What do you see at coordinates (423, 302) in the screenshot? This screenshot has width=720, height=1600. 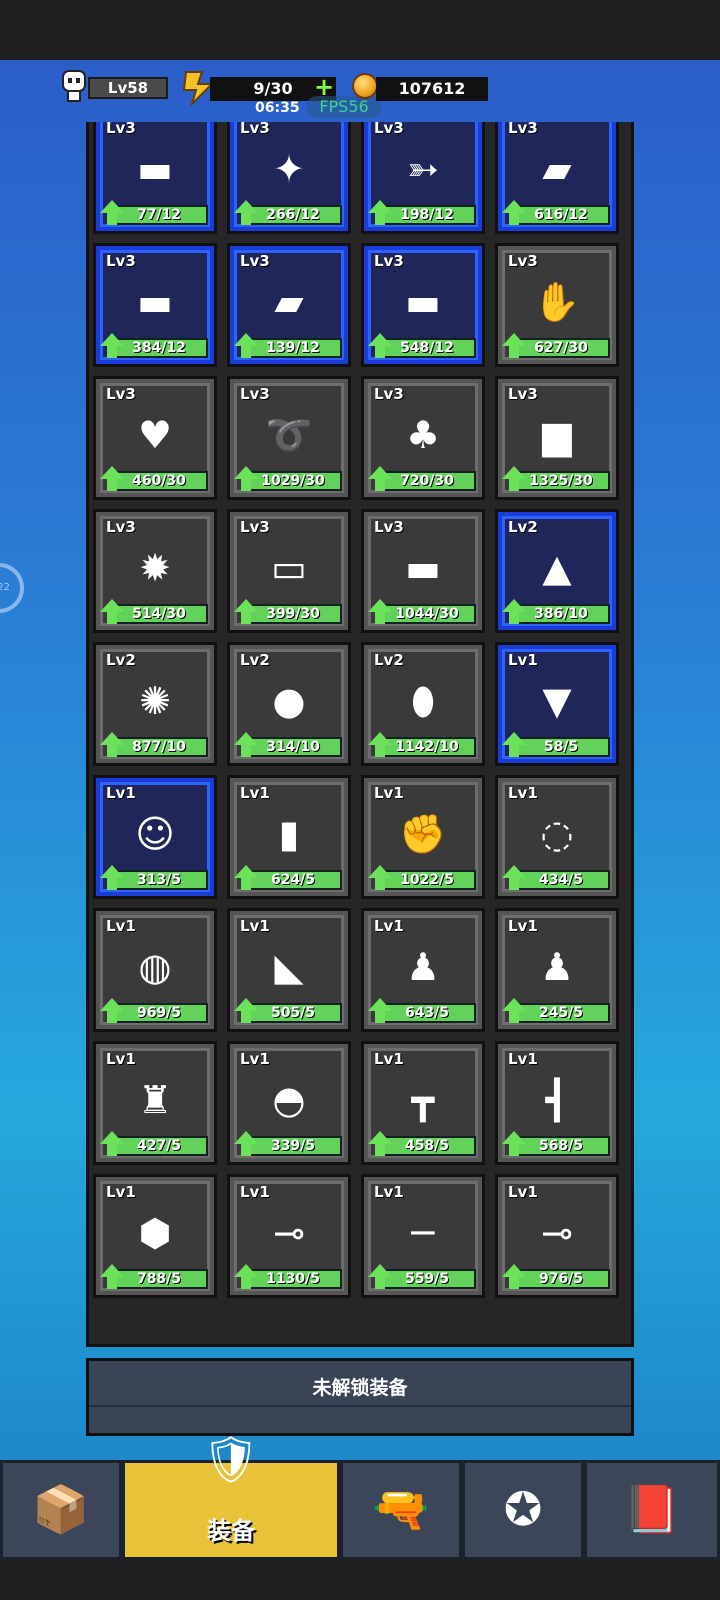 I see `rocket-launcher-icon: ▬` at bounding box center [423, 302].